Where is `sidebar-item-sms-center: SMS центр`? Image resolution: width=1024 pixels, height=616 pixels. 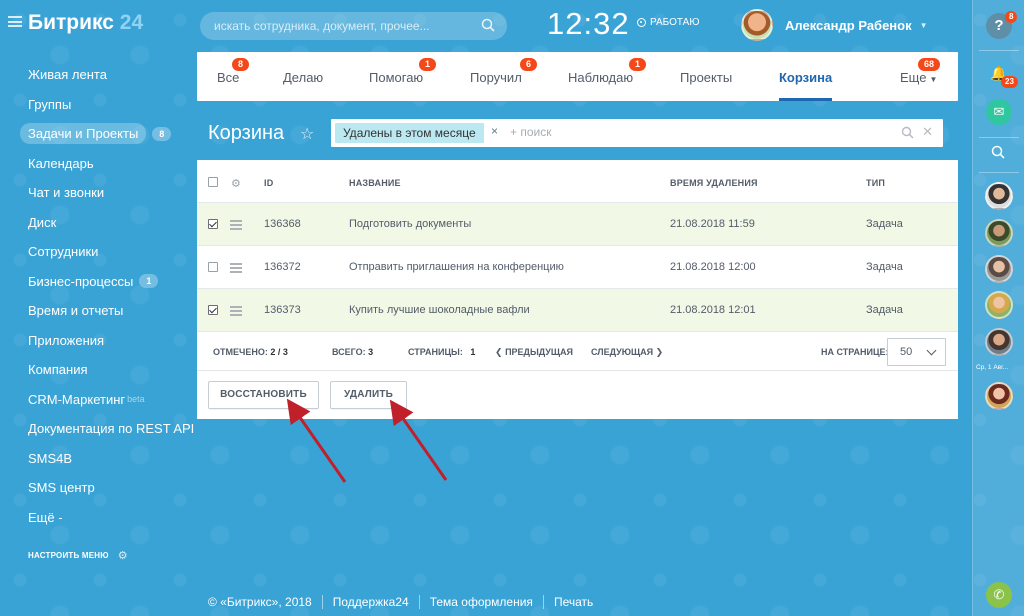
sidebar-item-sms-center: SMS центр is located at coordinates (113, 488).